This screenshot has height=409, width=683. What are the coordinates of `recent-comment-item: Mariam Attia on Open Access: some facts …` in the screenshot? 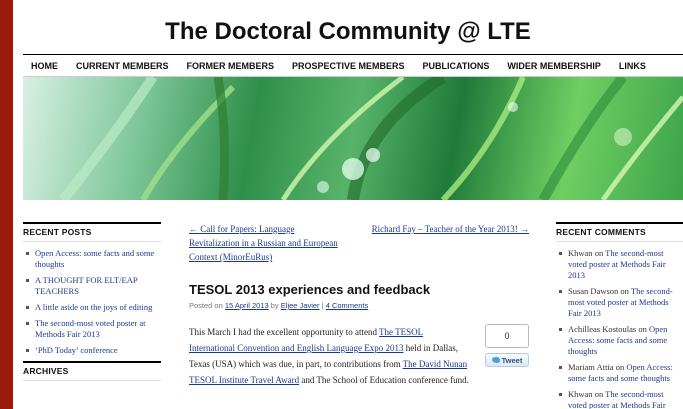 It's located at (619, 373).